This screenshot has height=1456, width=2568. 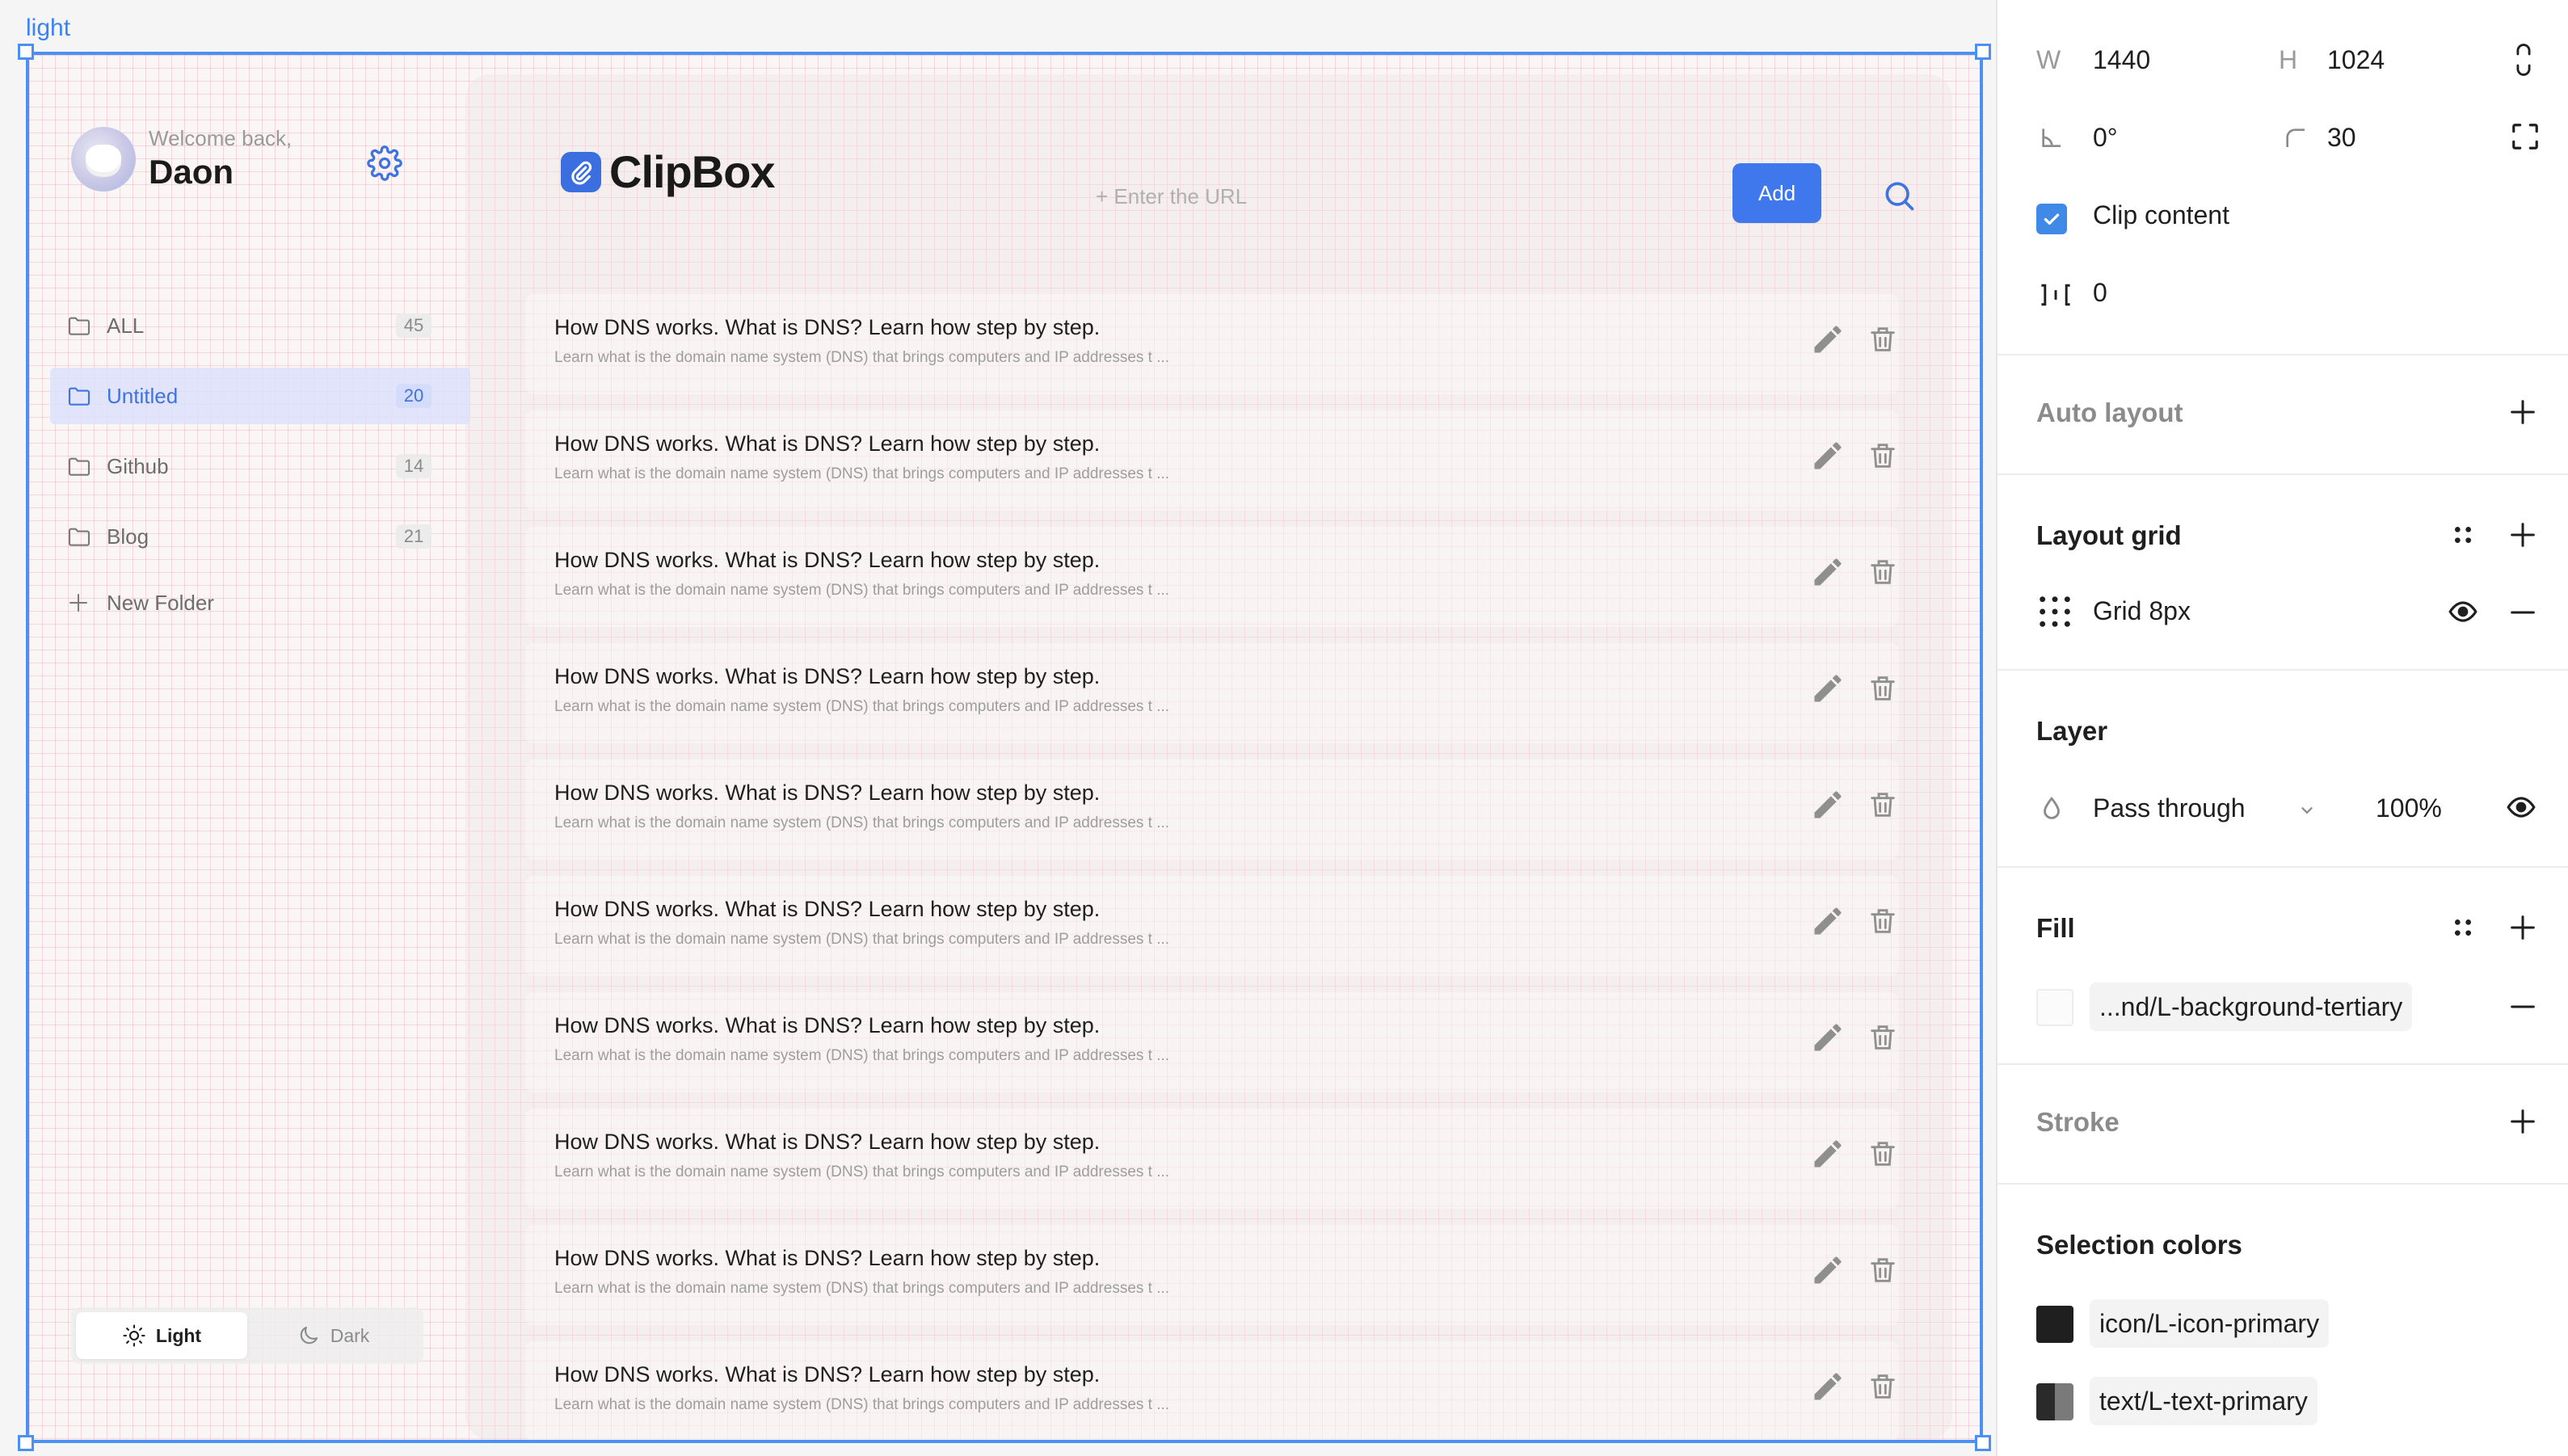 I want to click on new-folder-button: New Folder, so click(x=260, y=603).